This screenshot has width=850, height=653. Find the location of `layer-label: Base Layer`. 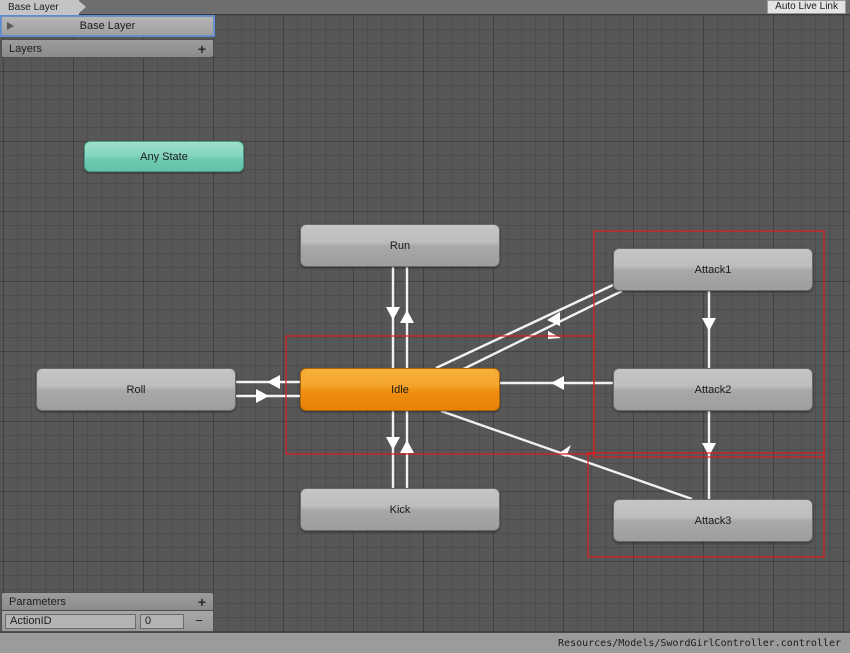

layer-label: Base Layer is located at coordinates (107, 26).